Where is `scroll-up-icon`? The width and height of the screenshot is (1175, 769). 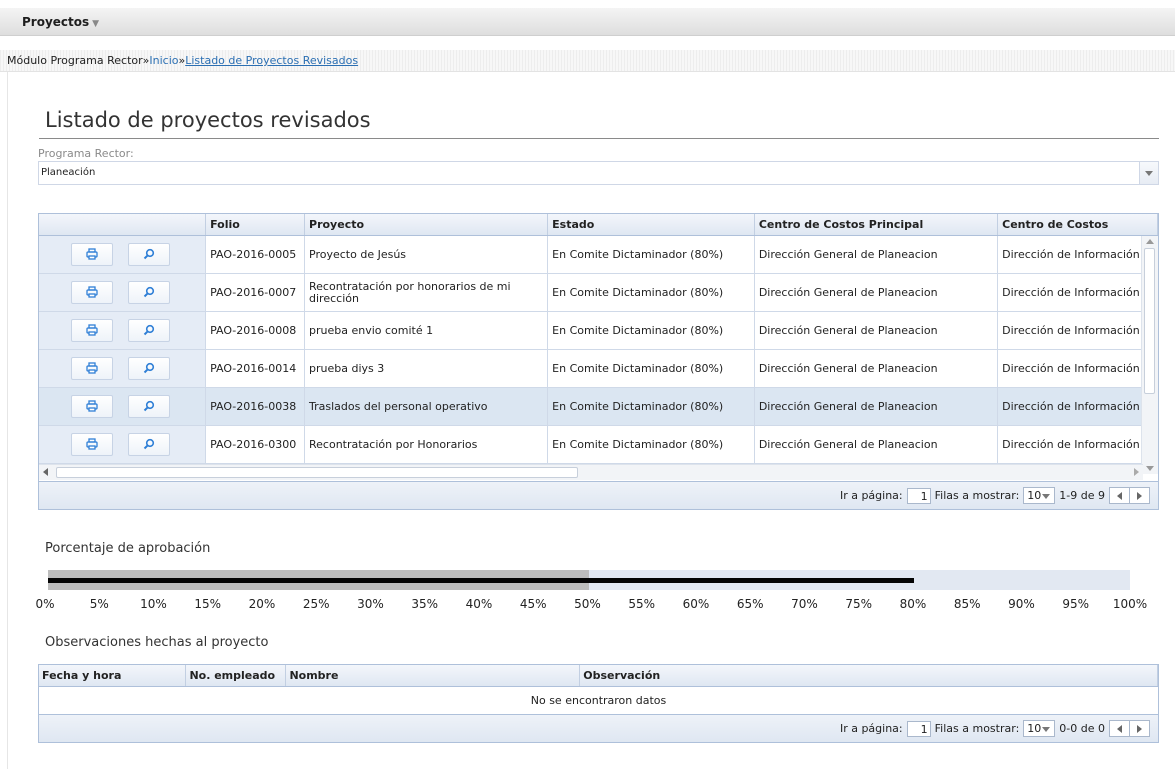
scroll-up-icon is located at coordinates (1150, 241).